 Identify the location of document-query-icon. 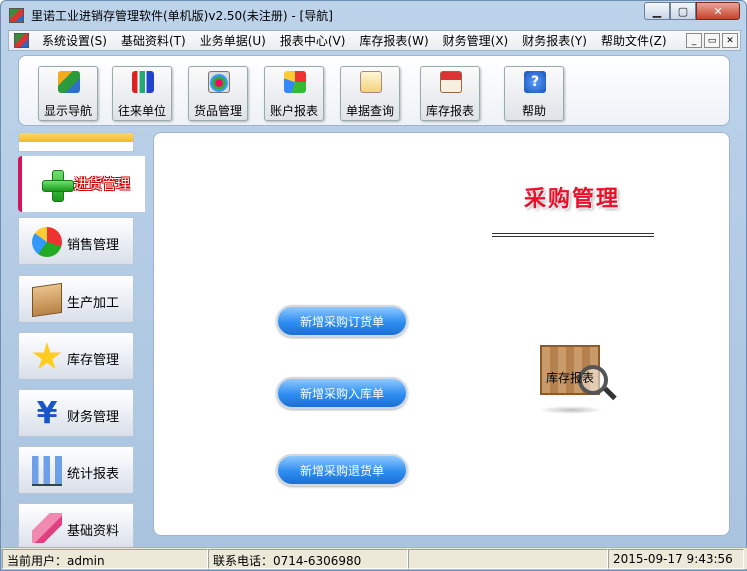
(371, 82).